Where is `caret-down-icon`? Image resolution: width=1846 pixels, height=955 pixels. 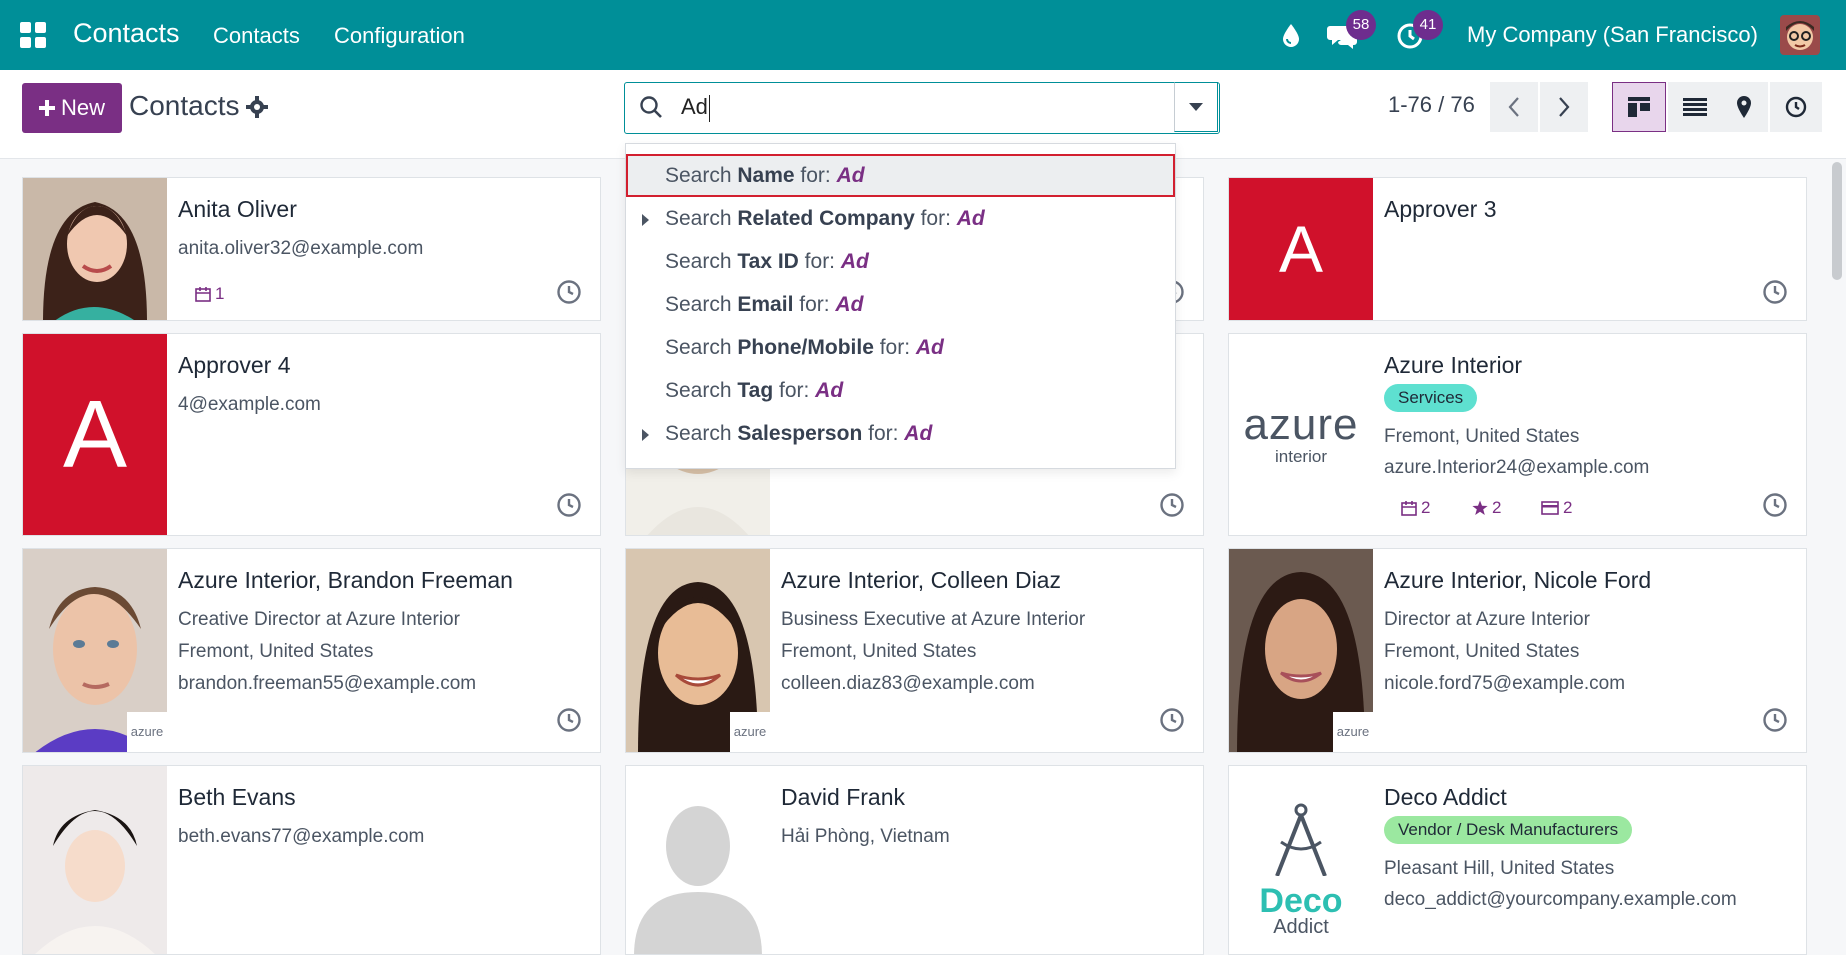
caret-down-icon is located at coordinates (1196, 107).